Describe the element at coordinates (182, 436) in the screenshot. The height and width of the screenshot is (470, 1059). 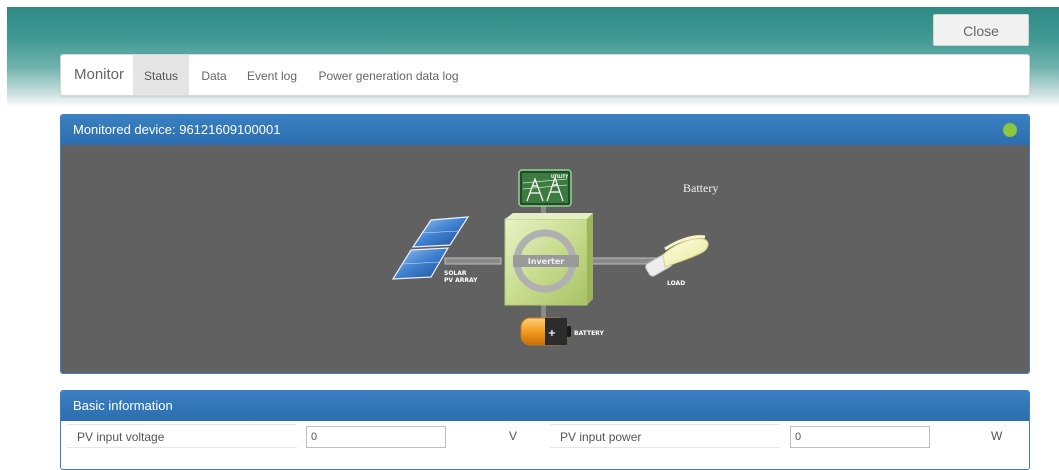
I see `pv-input-voltage-label: PV input voltage` at that location.